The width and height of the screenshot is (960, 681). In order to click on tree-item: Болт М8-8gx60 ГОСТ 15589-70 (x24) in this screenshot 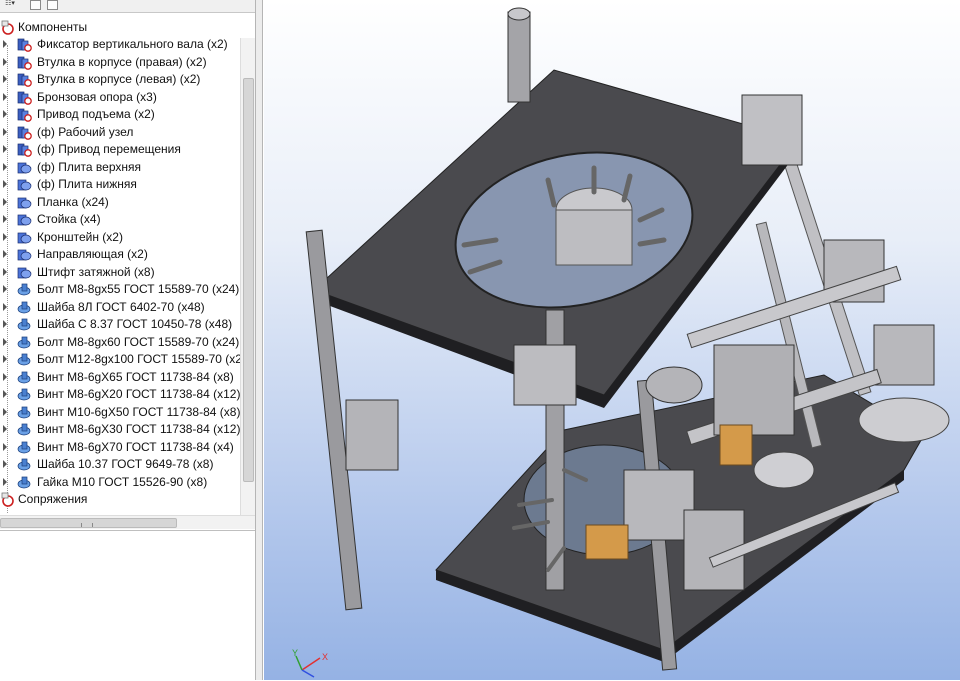, I will do `click(120, 342)`.